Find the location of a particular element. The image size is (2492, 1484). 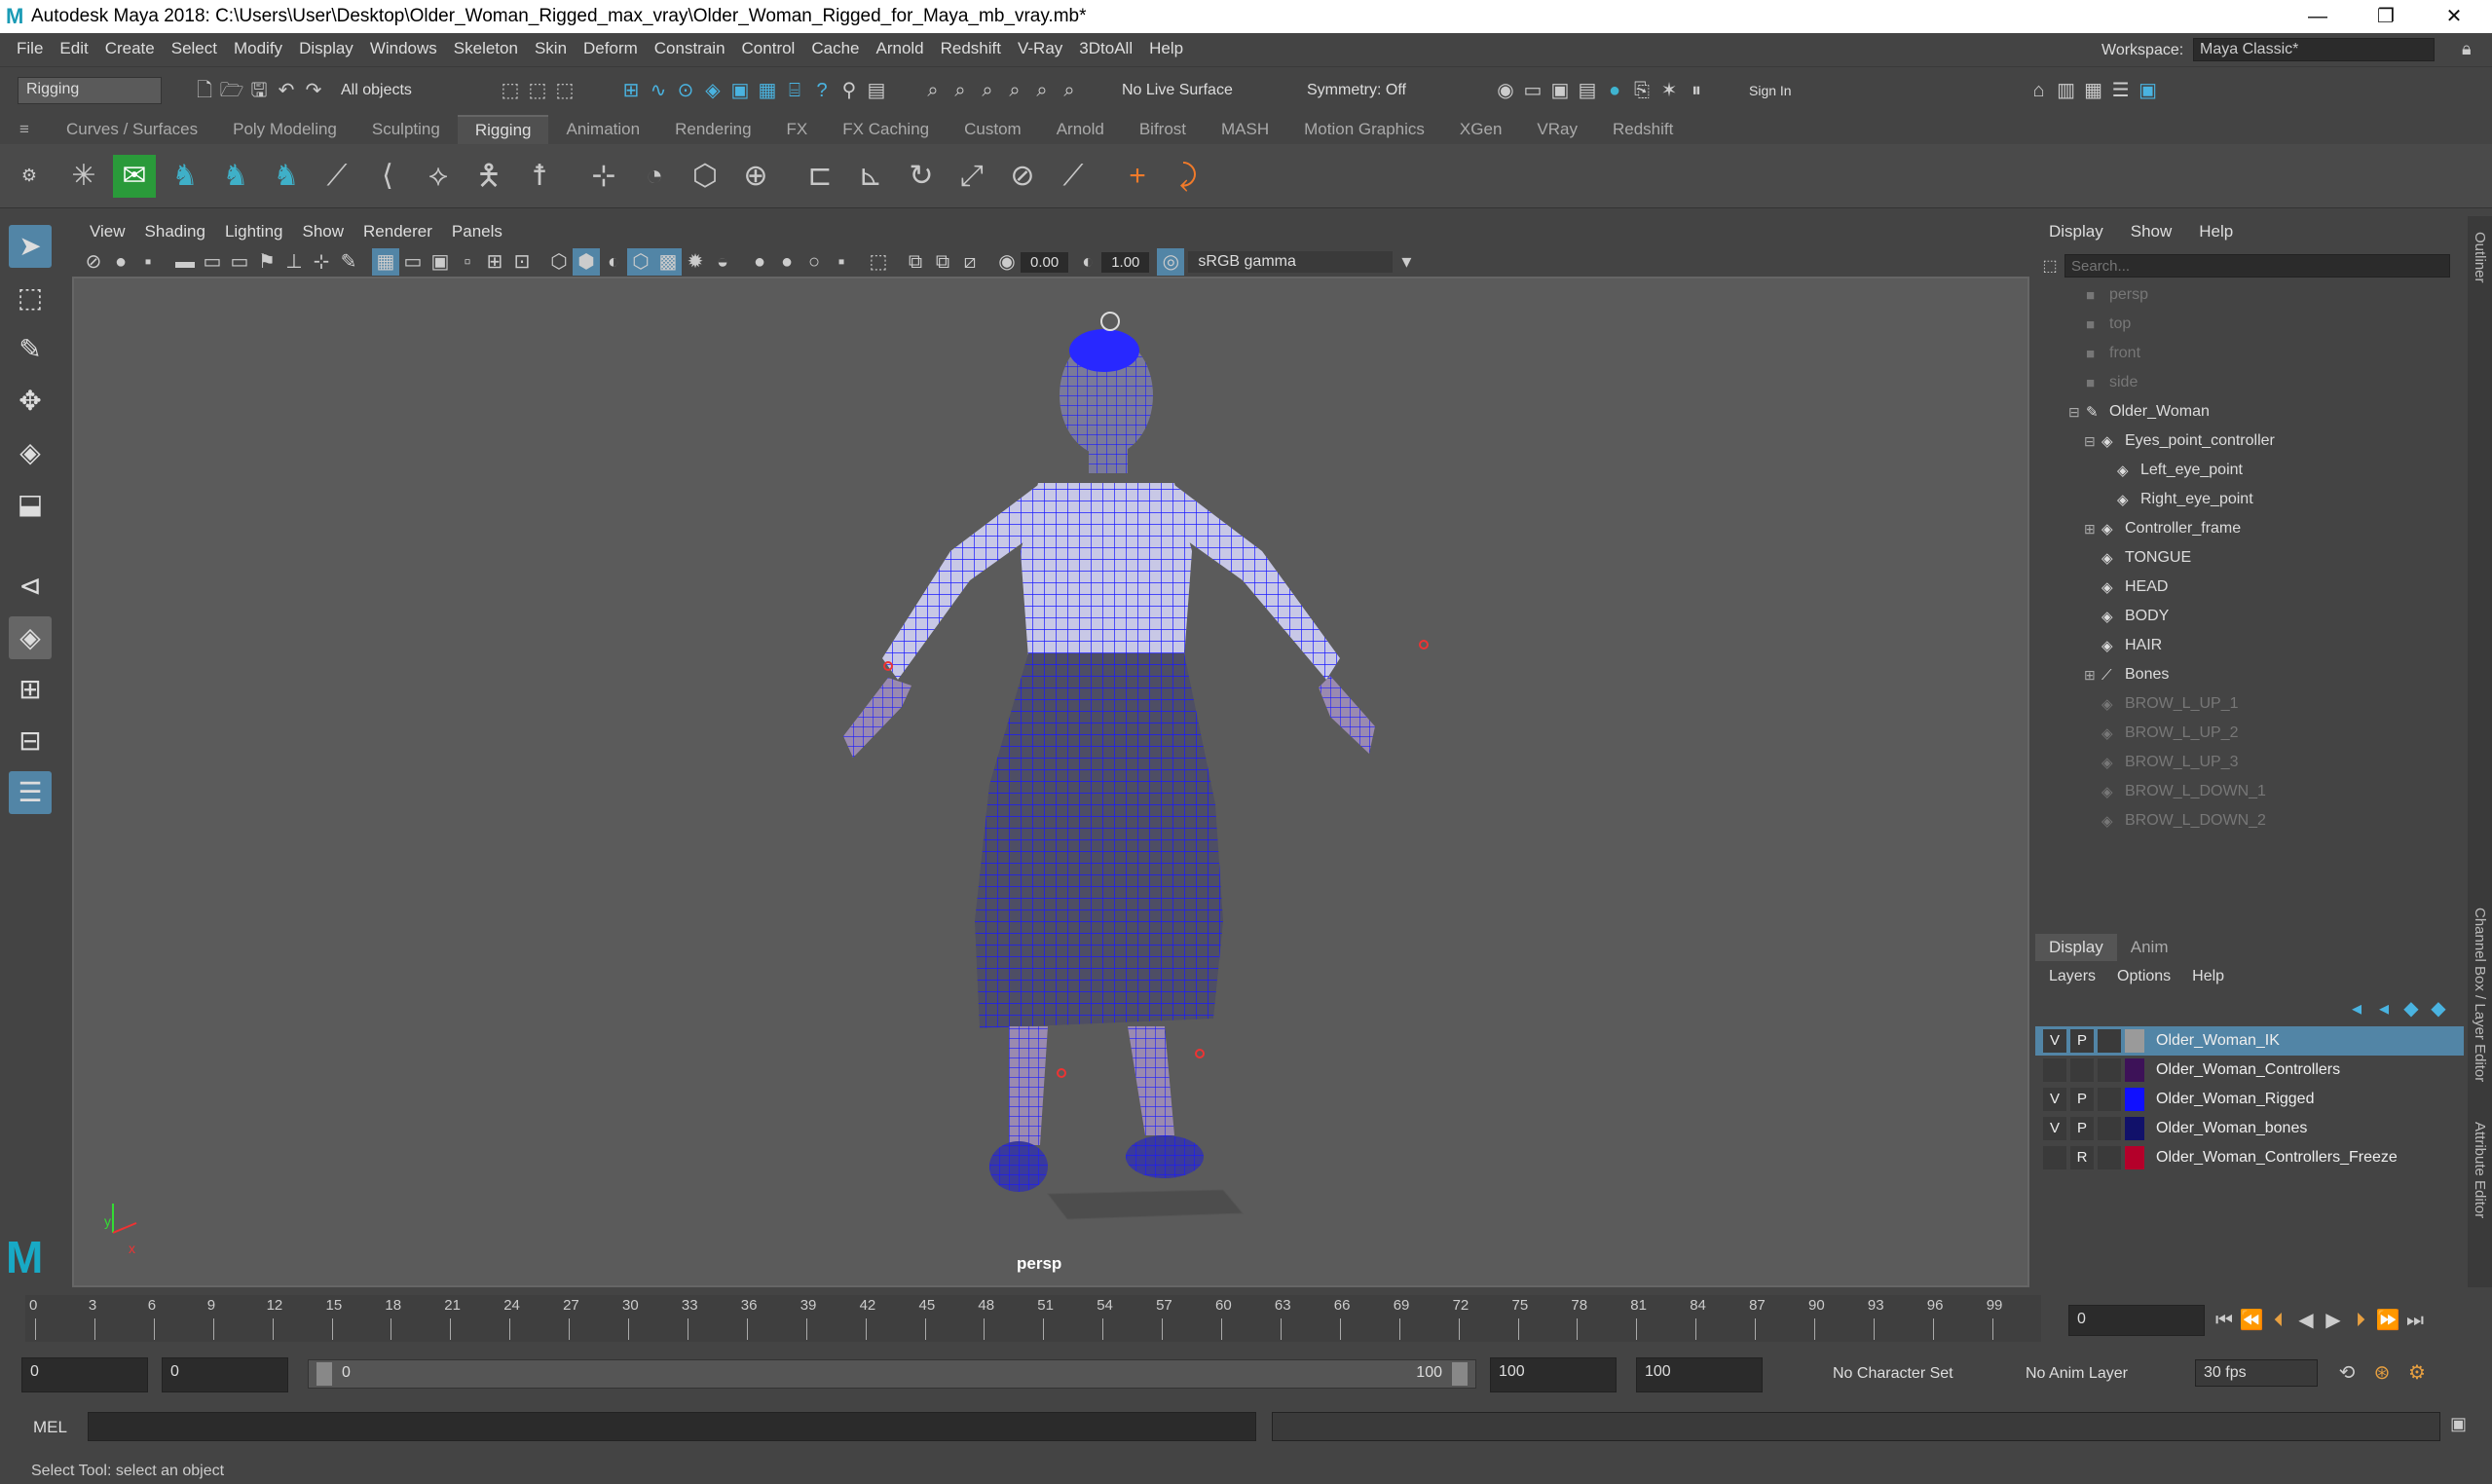

point-constraint-icon: ⊾ is located at coordinates (870, 176).